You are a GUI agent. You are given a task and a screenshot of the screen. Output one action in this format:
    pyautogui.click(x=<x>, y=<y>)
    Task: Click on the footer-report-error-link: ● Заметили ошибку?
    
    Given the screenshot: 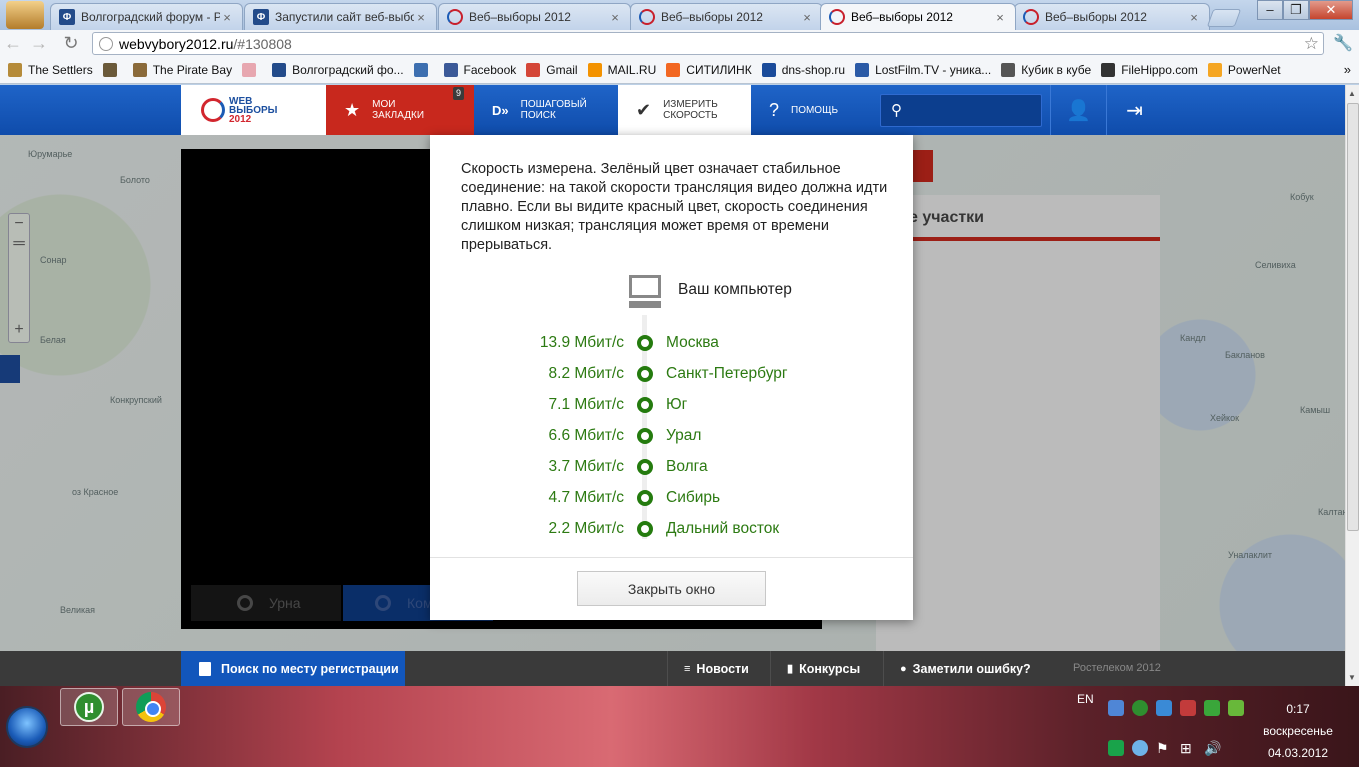 What is the action you would take?
    pyautogui.click(x=968, y=668)
    